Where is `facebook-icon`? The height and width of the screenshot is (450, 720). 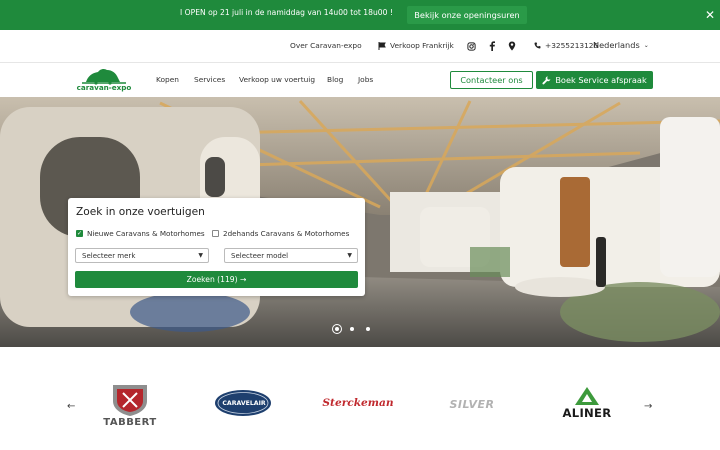
facebook-icon is located at coordinates (492, 46).